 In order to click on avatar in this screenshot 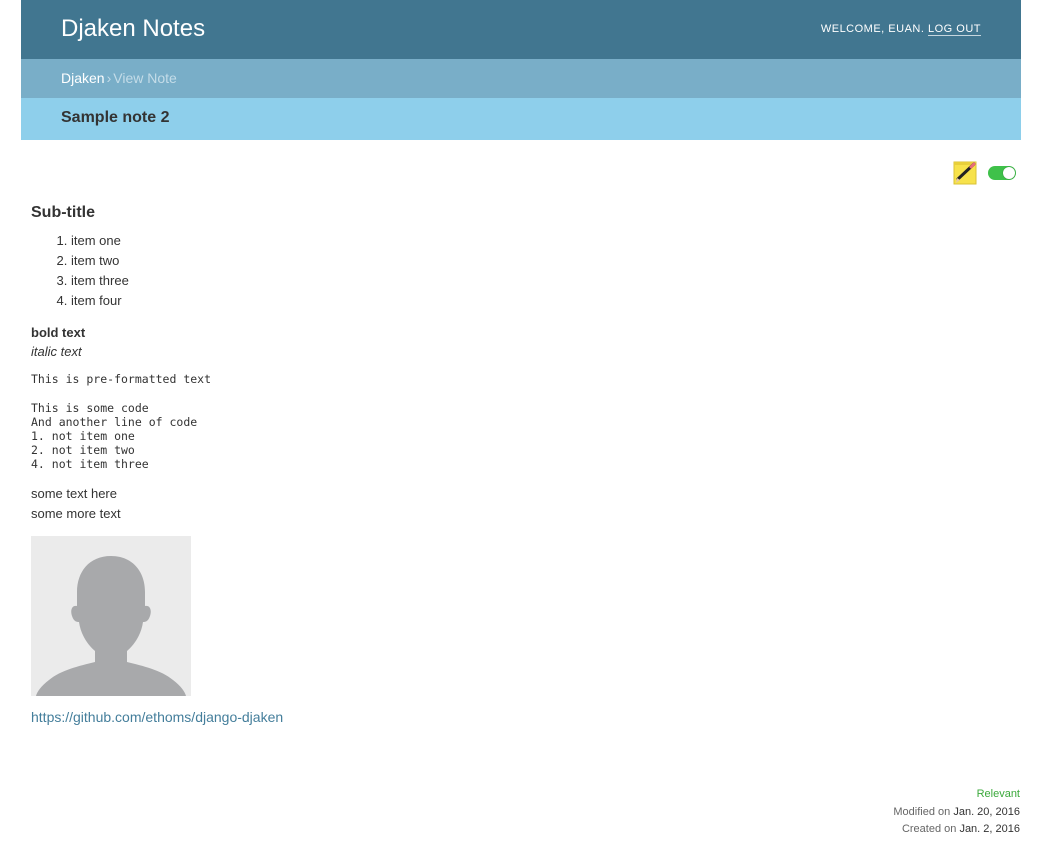, I will do `click(111, 616)`.